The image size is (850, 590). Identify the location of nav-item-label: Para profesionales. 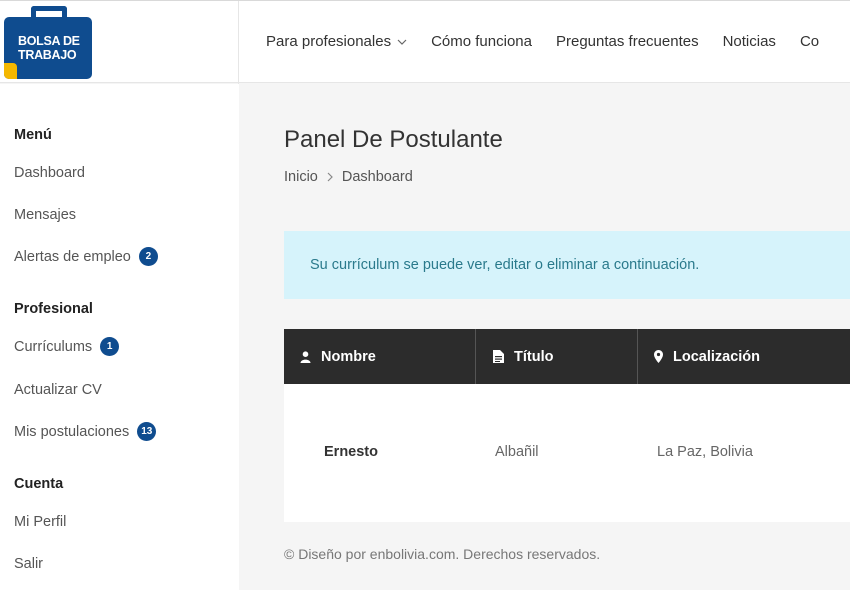
(329, 41).